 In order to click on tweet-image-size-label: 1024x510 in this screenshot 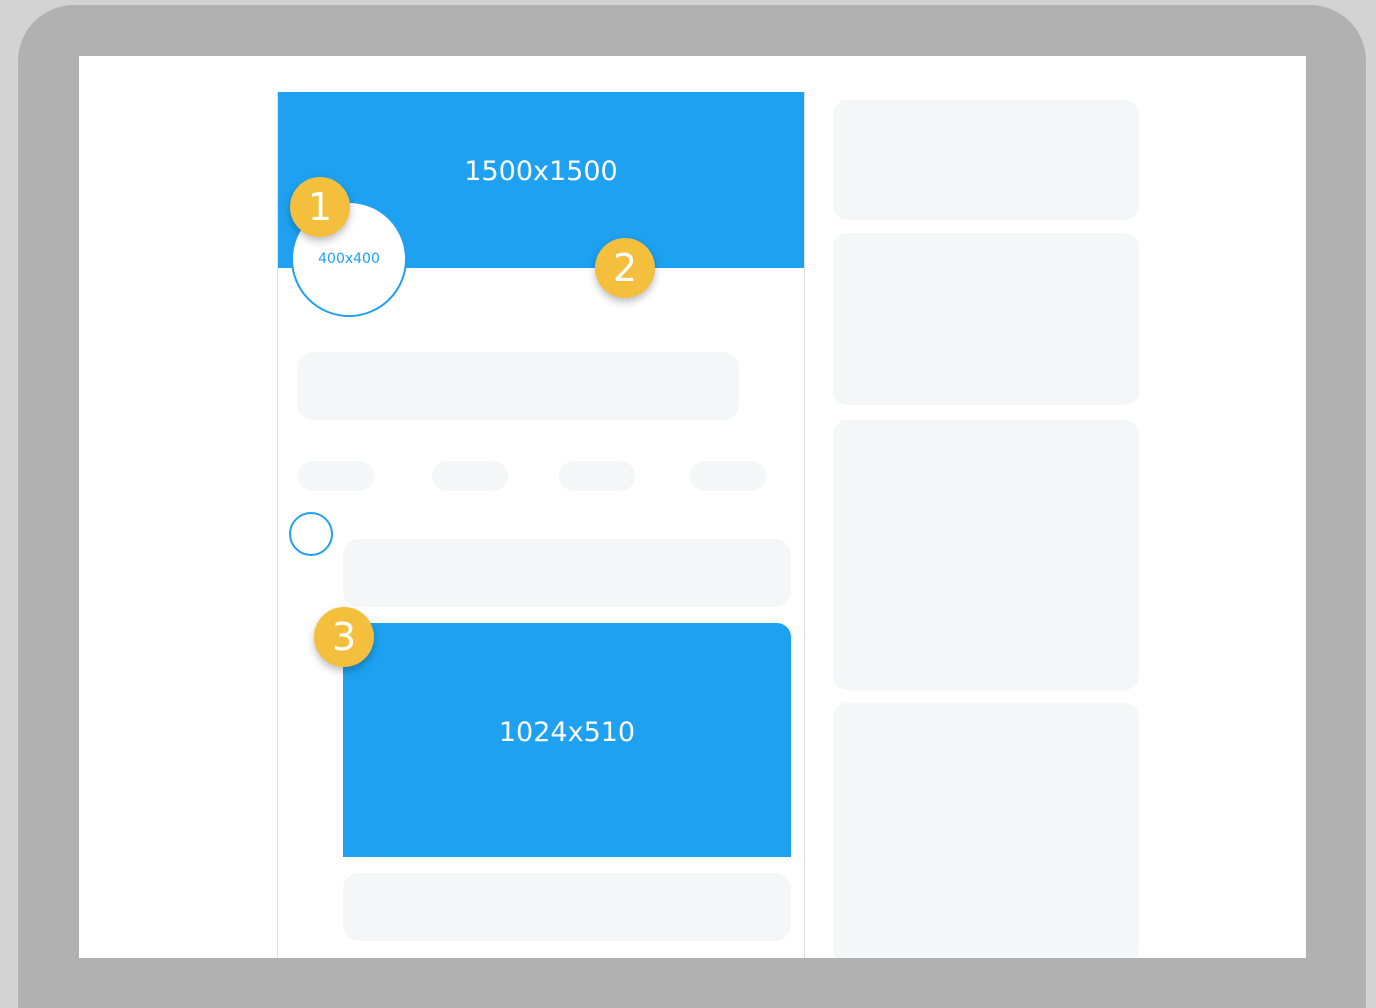, I will do `click(567, 732)`.